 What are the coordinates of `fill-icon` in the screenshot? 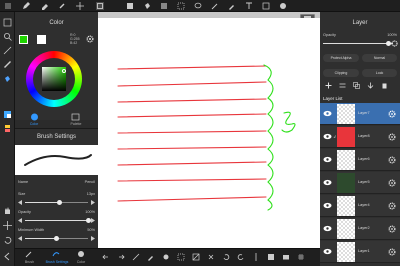 It's located at (7, 78).